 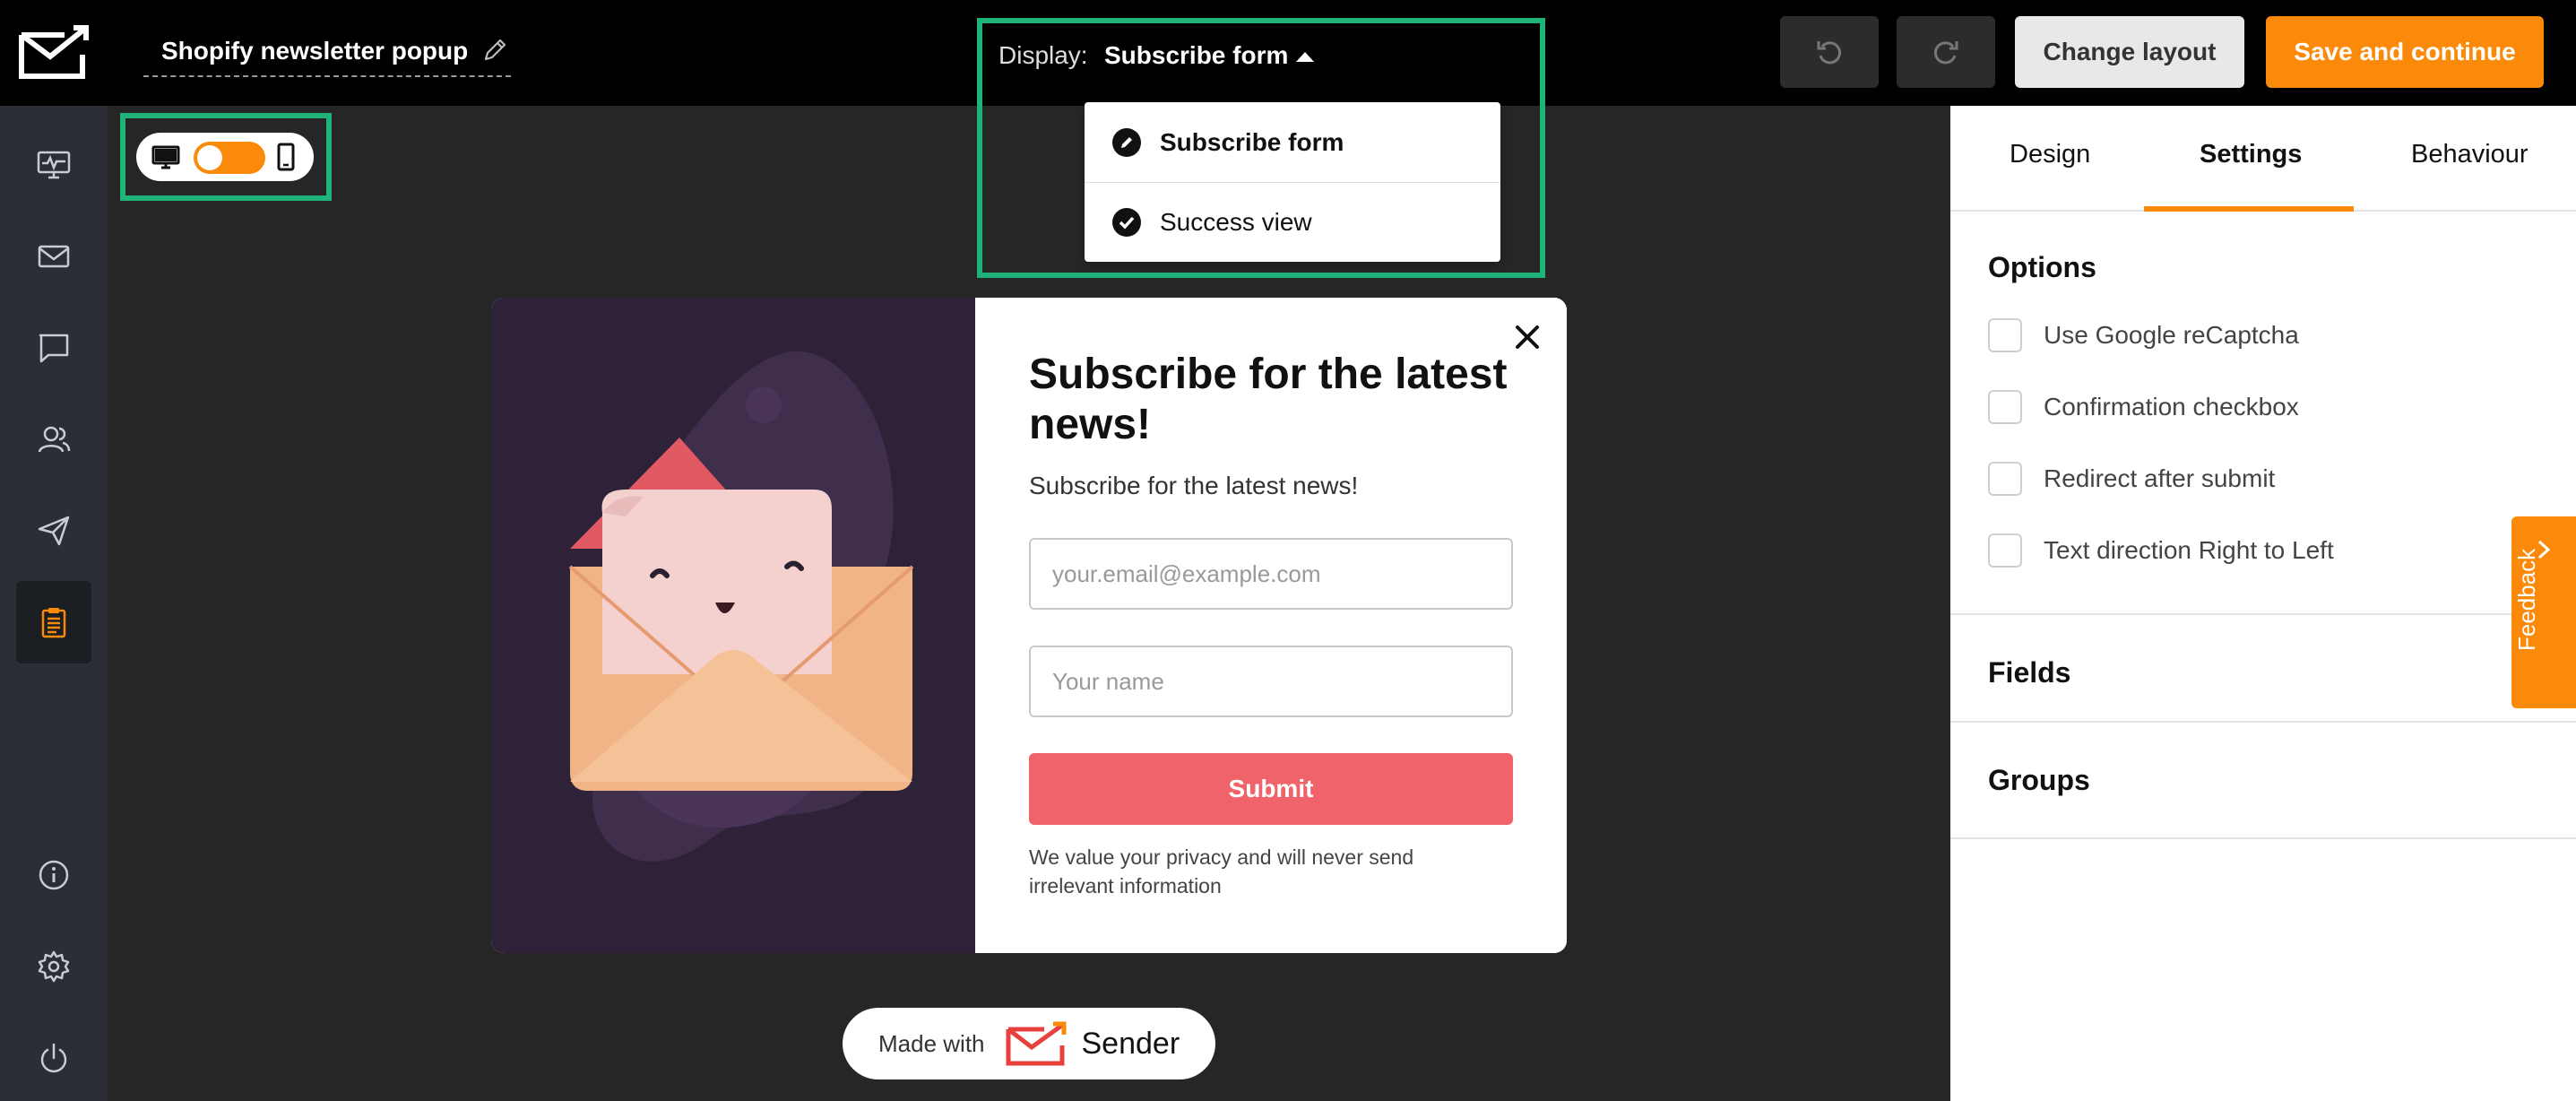 I want to click on info-icon, so click(x=54, y=875).